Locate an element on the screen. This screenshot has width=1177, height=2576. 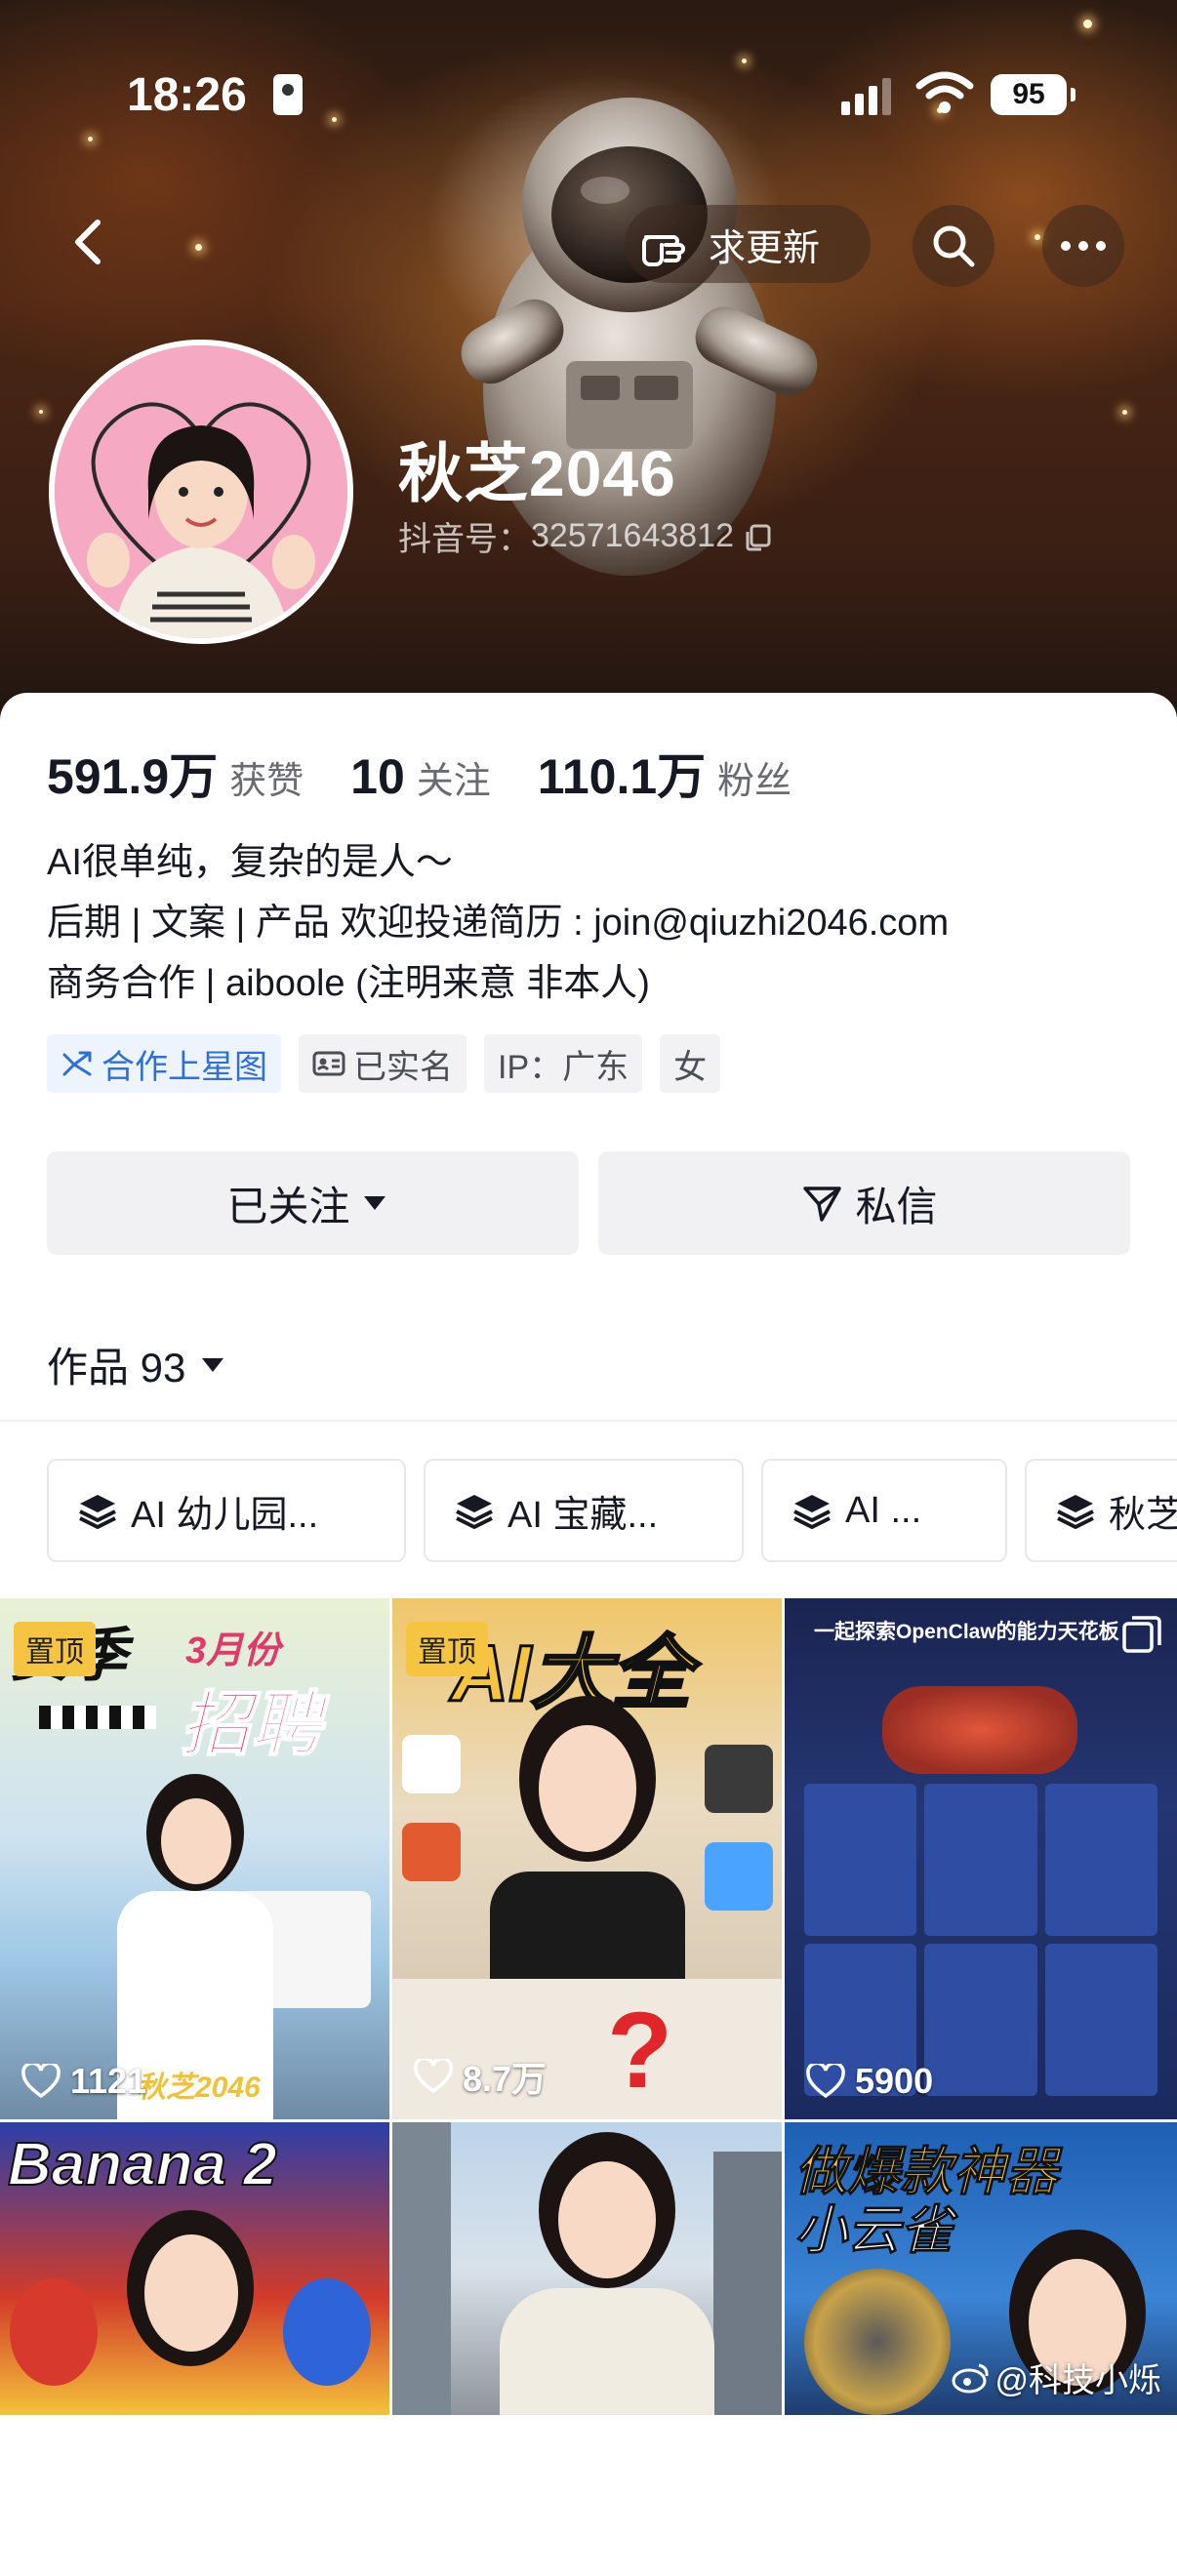
speaker-grid is located at coordinates (981, 1940).